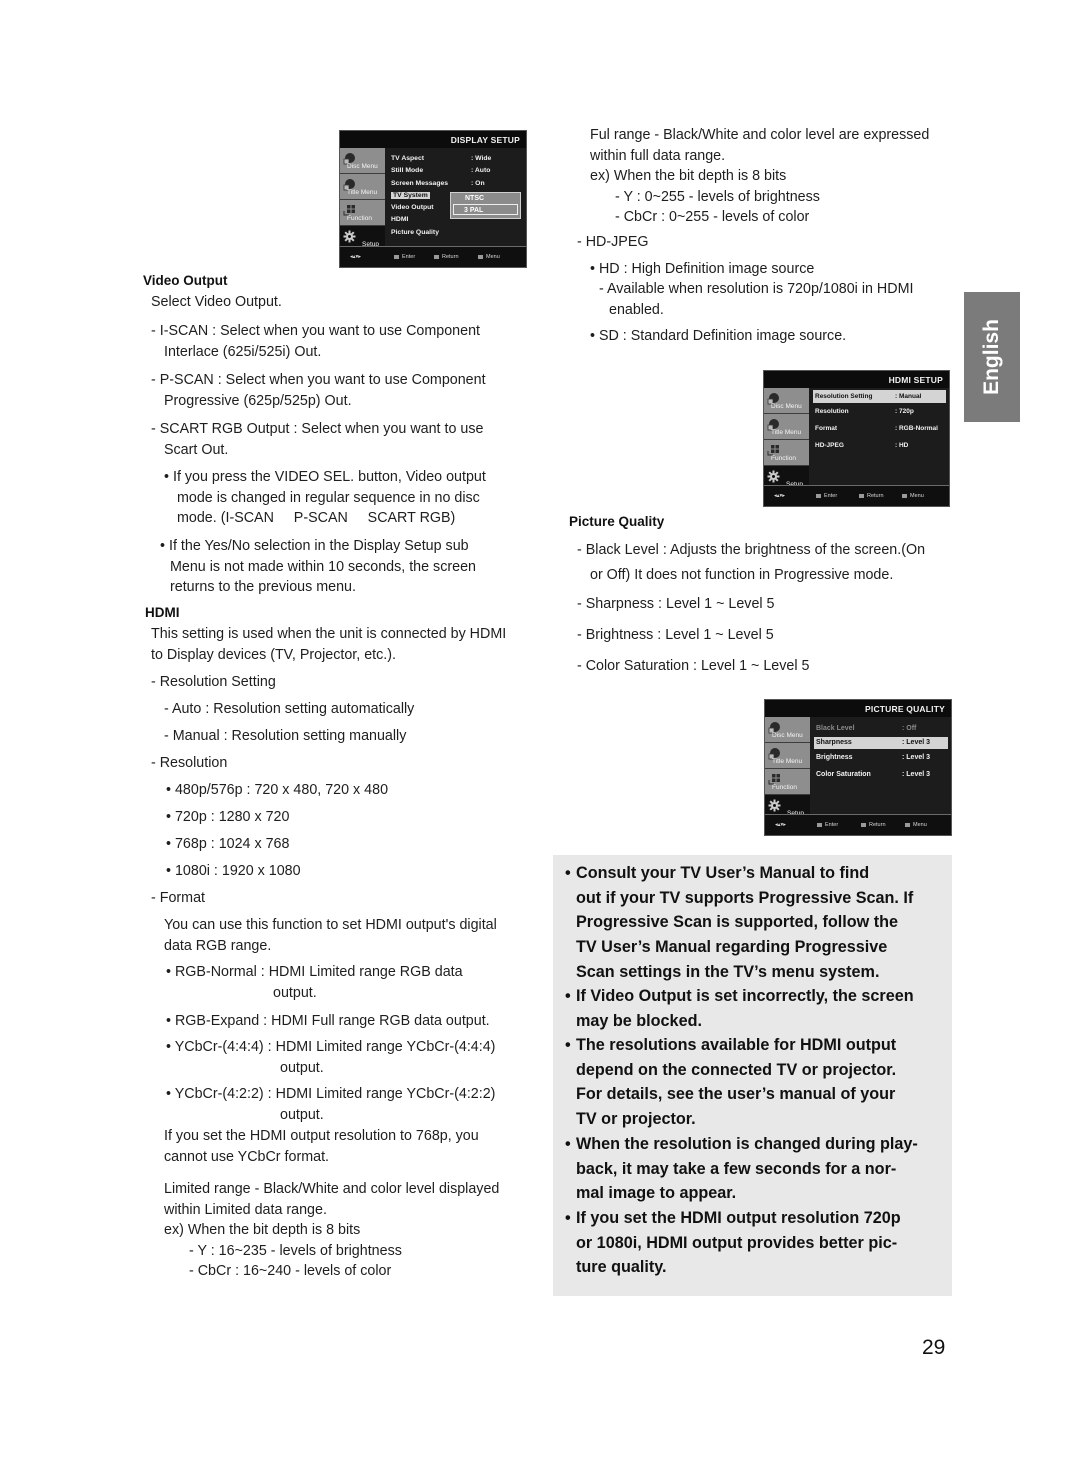 This screenshot has width=1080, height=1461. I want to click on menu-row-selected: Sharpness: Level 3, so click(881, 743).